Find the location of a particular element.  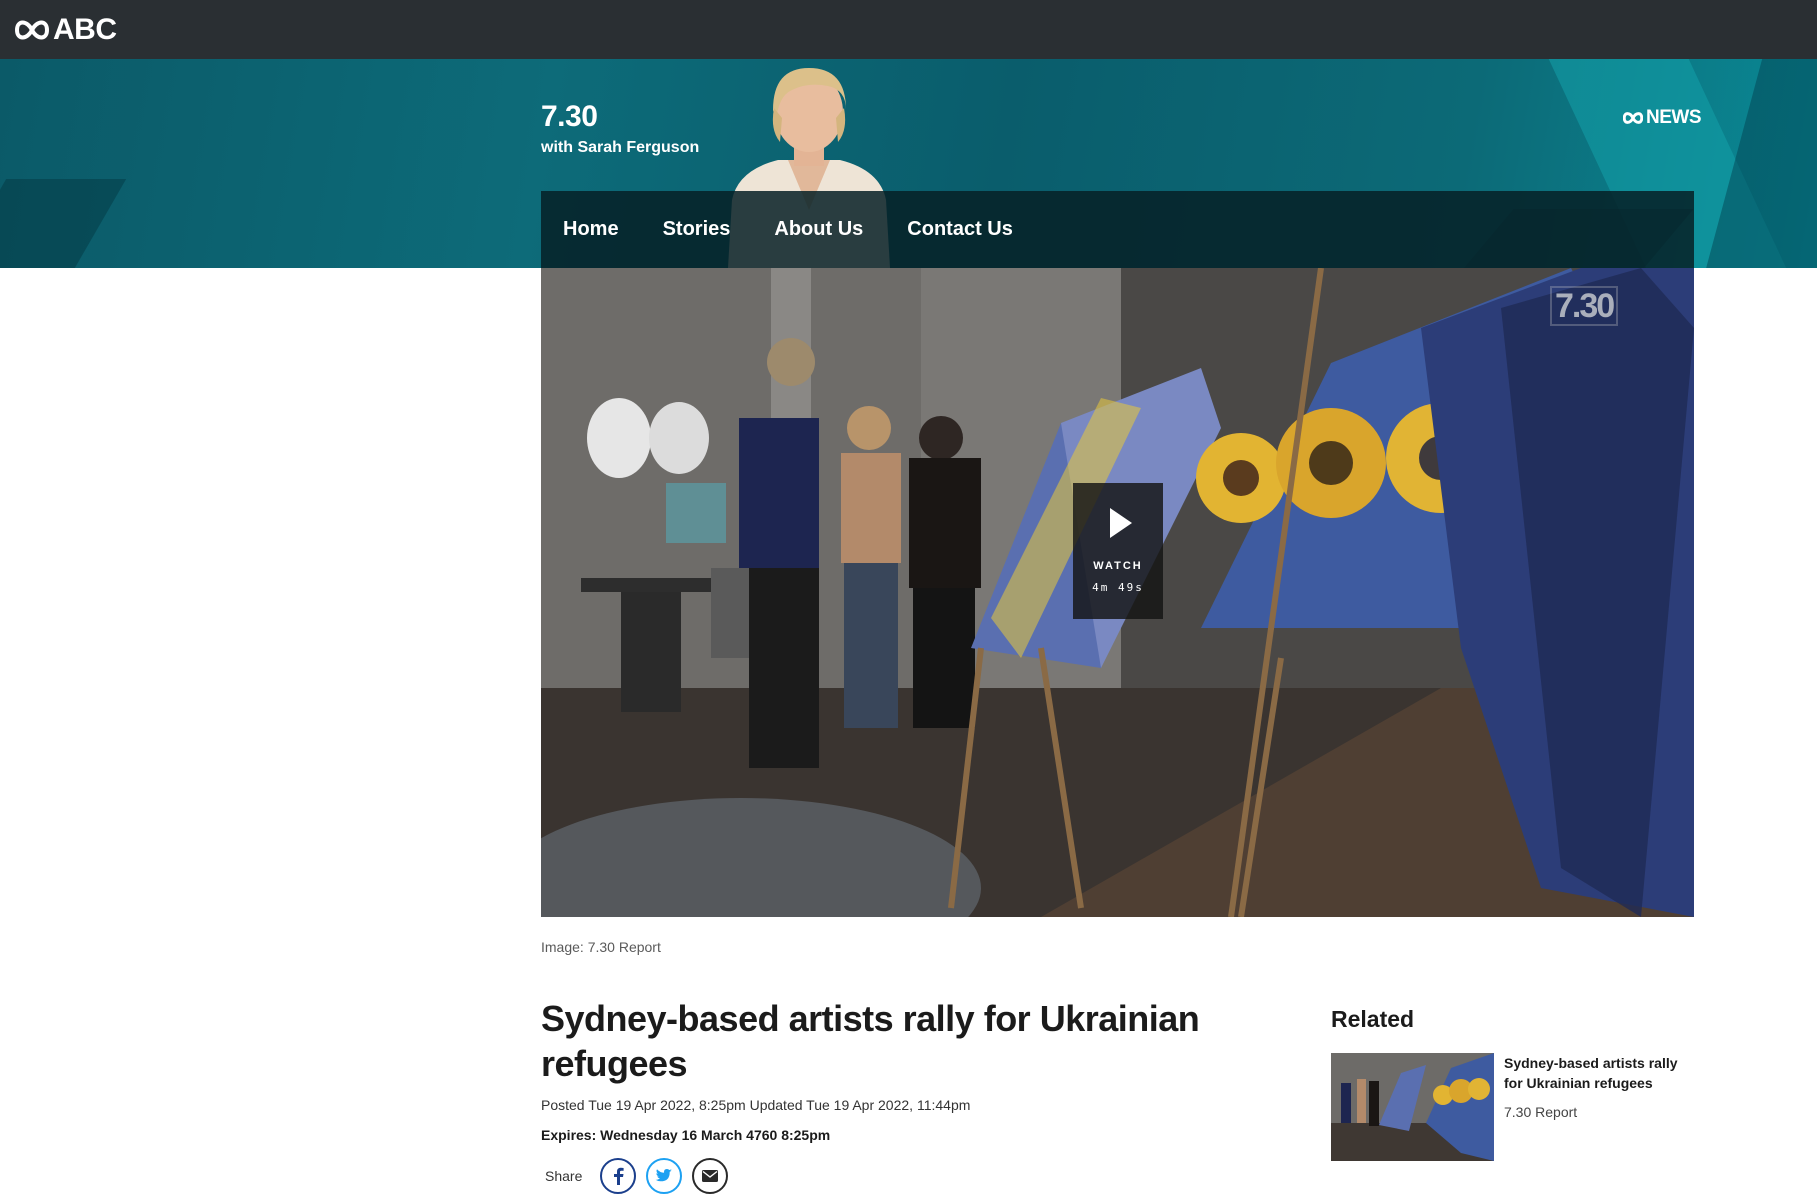

nav-stories: Stories is located at coordinates (697, 229).